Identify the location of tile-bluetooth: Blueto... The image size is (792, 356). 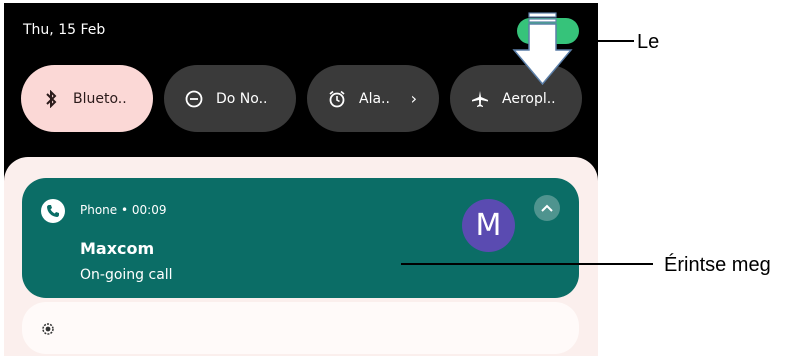
(87, 98).